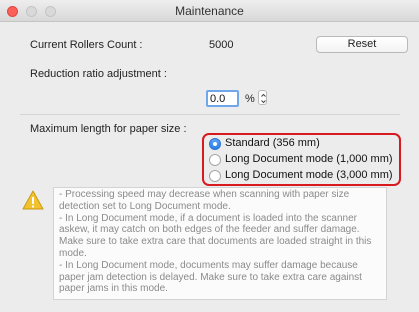  Describe the element at coordinates (215, 144) in the screenshot. I see `radio-button-selected` at that location.